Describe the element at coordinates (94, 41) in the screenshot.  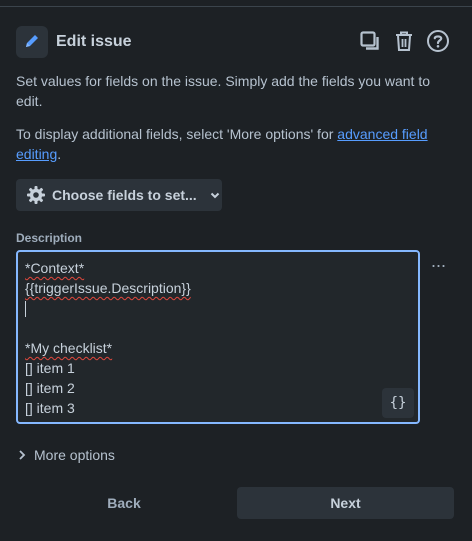
I see `page-title: Edit issue` at that location.